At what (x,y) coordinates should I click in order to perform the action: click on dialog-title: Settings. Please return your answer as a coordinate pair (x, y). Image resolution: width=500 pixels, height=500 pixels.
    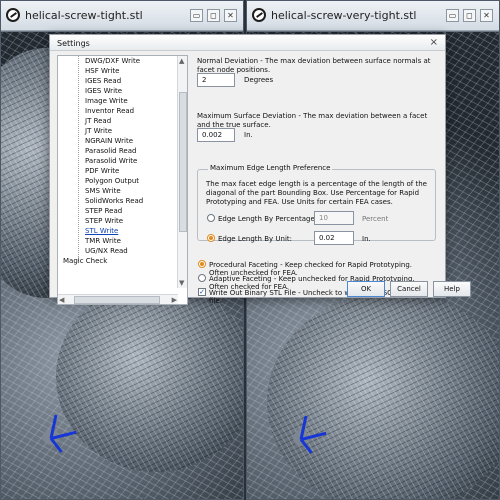
    Looking at the image, I should click on (73, 43).